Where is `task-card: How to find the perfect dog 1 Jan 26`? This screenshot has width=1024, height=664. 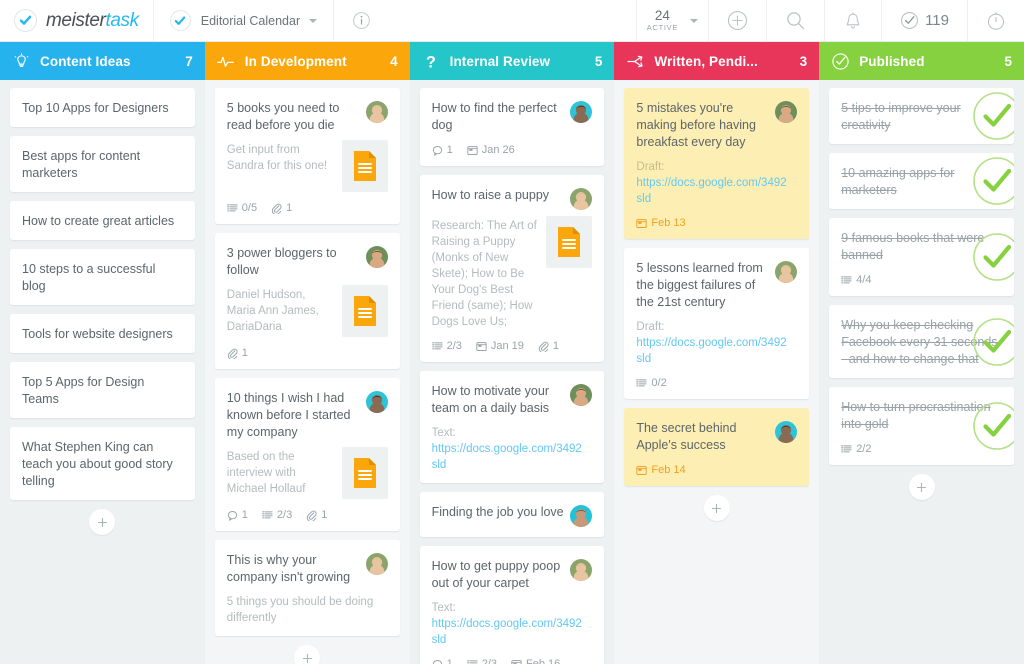
task-card: How to find the perfect dog 1 Jan 26 is located at coordinates (512, 127).